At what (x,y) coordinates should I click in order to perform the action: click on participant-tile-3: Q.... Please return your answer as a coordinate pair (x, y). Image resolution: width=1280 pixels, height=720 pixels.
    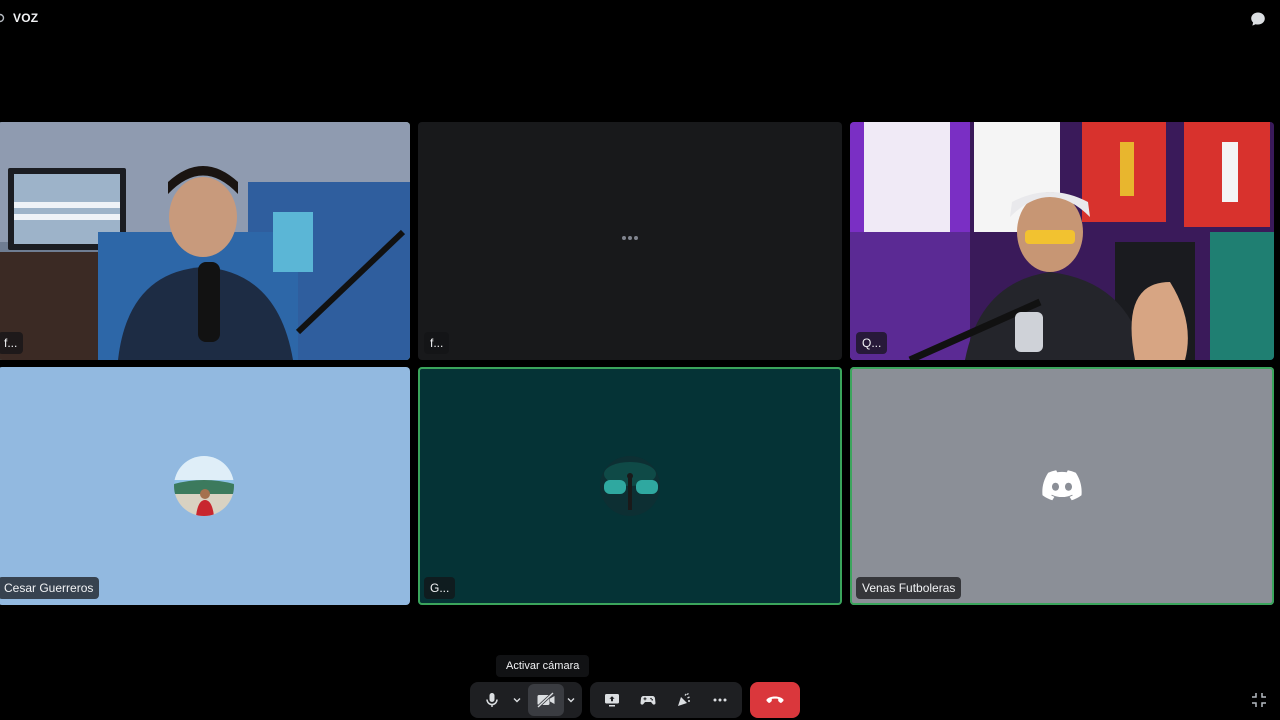
    Looking at the image, I should click on (1062, 241).